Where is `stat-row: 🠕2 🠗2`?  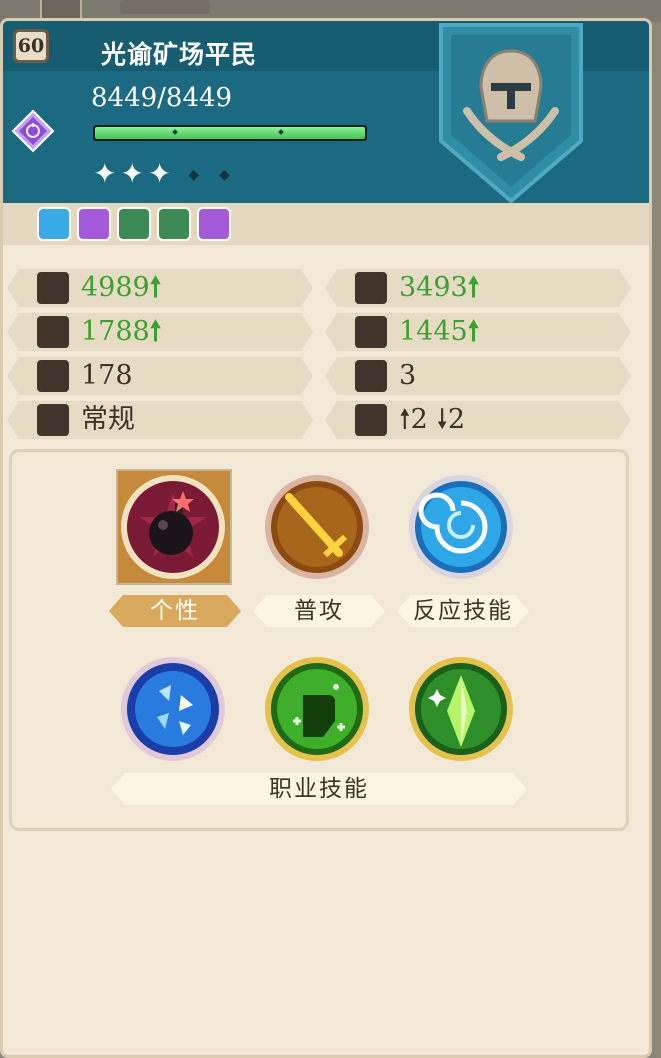
stat-row: 🠕2 🠗2 is located at coordinates (478, 420).